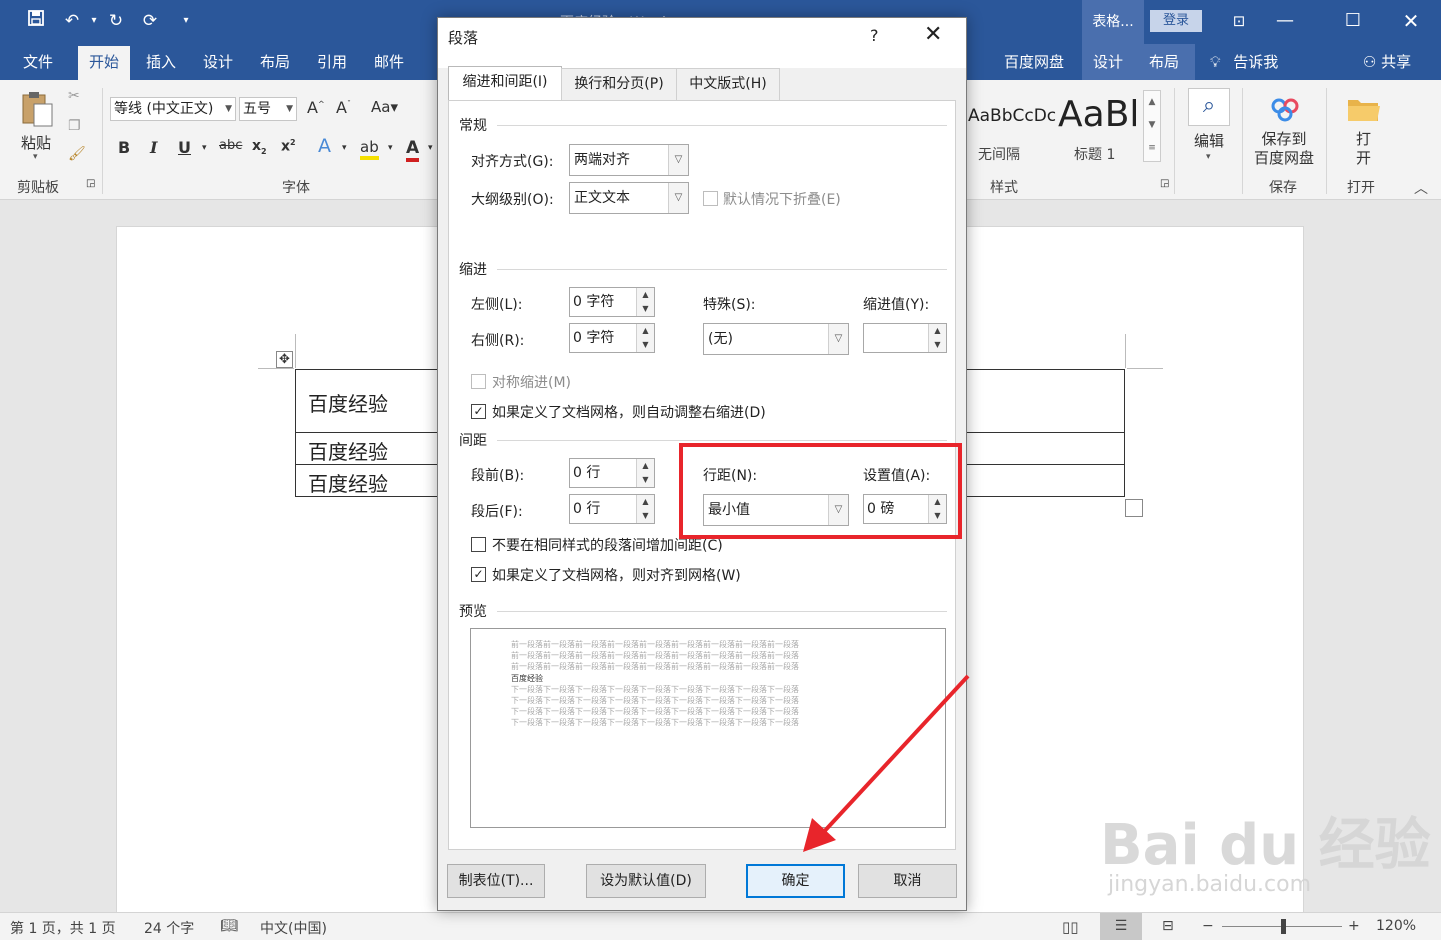 The image size is (1441, 940). I want to click on zoom-slider-thumb, so click(1283, 926).